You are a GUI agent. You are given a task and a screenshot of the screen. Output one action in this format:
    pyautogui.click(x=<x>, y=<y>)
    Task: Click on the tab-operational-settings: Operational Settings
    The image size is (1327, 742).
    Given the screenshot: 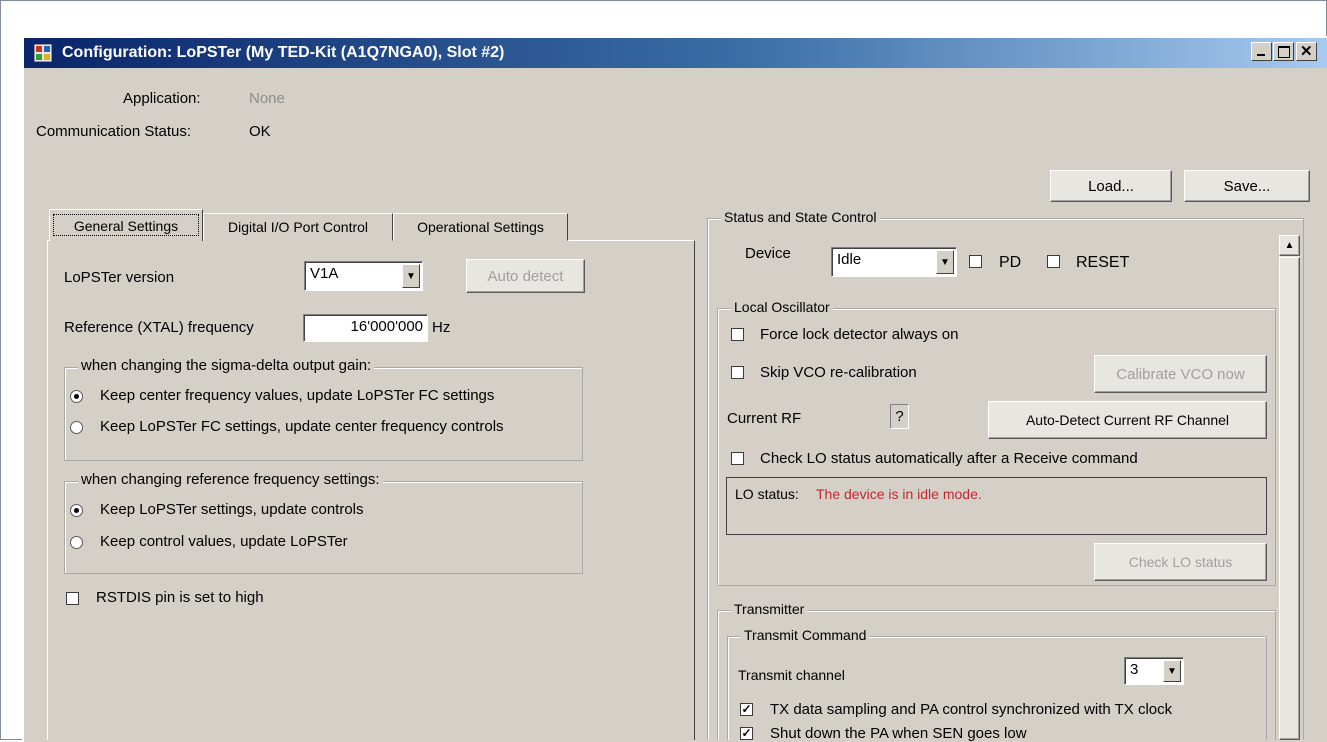 What is the action you would take?
    pyautogui.click(x=480, y=227)
    